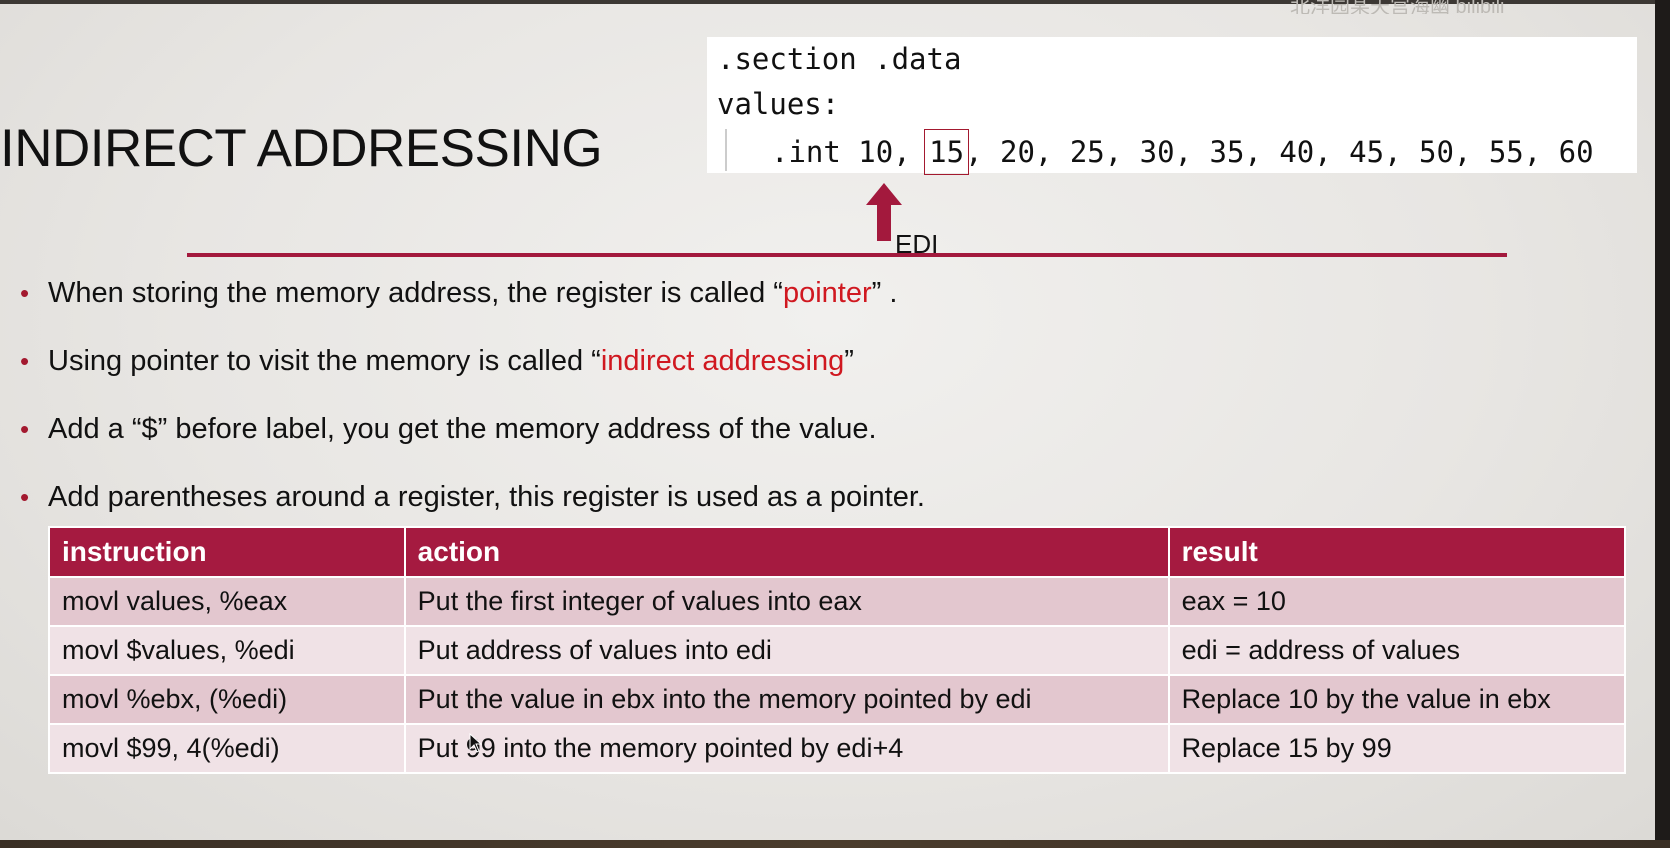 This screenshot has height=848, width=1670. I want to click on slide-title: INDIRECT ADDRESSING, so click(301, 148).